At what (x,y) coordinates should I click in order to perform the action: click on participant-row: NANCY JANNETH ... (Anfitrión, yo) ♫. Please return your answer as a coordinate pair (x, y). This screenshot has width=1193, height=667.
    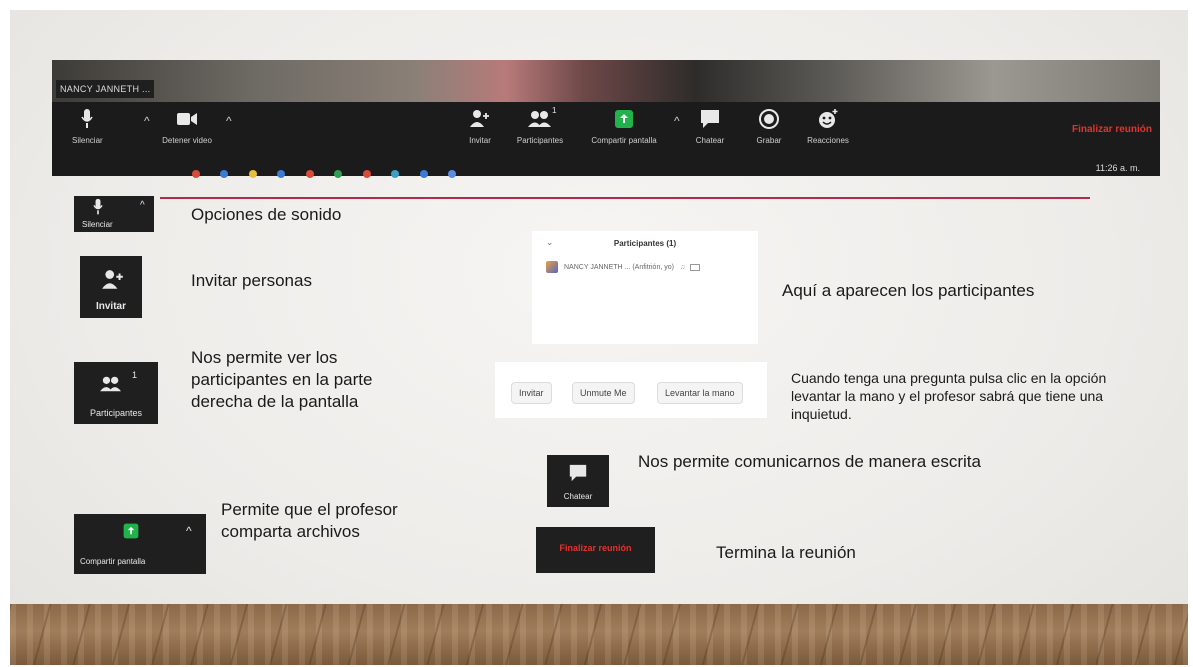
    Looking at the image, I should click on (623, 267).